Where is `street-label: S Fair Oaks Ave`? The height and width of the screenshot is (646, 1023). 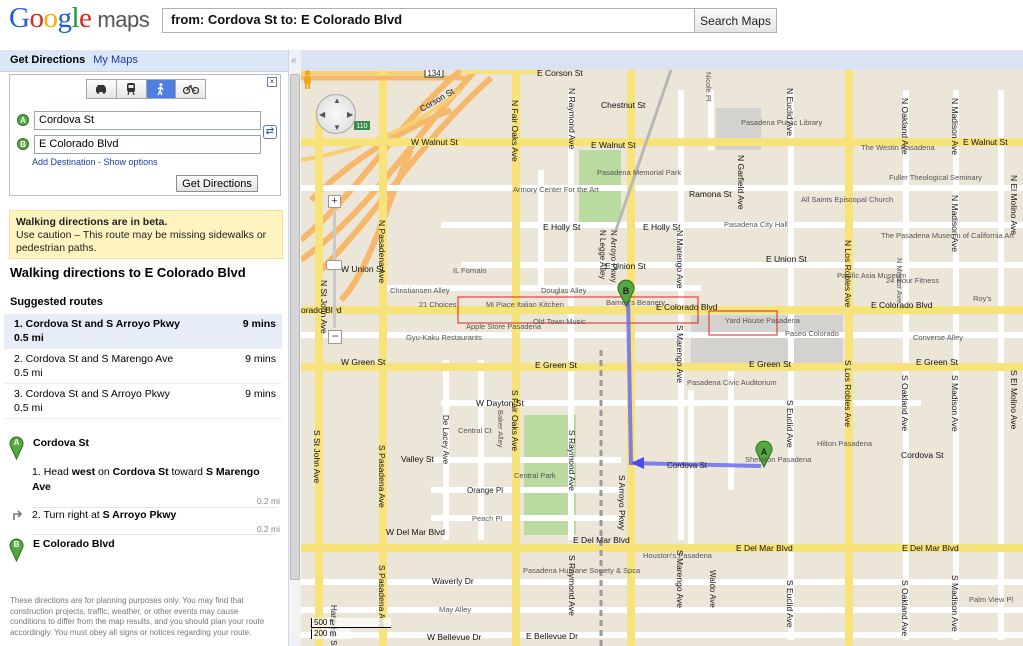 street-label: S Fair Oaks Ave is located at coordinates (515, 421).